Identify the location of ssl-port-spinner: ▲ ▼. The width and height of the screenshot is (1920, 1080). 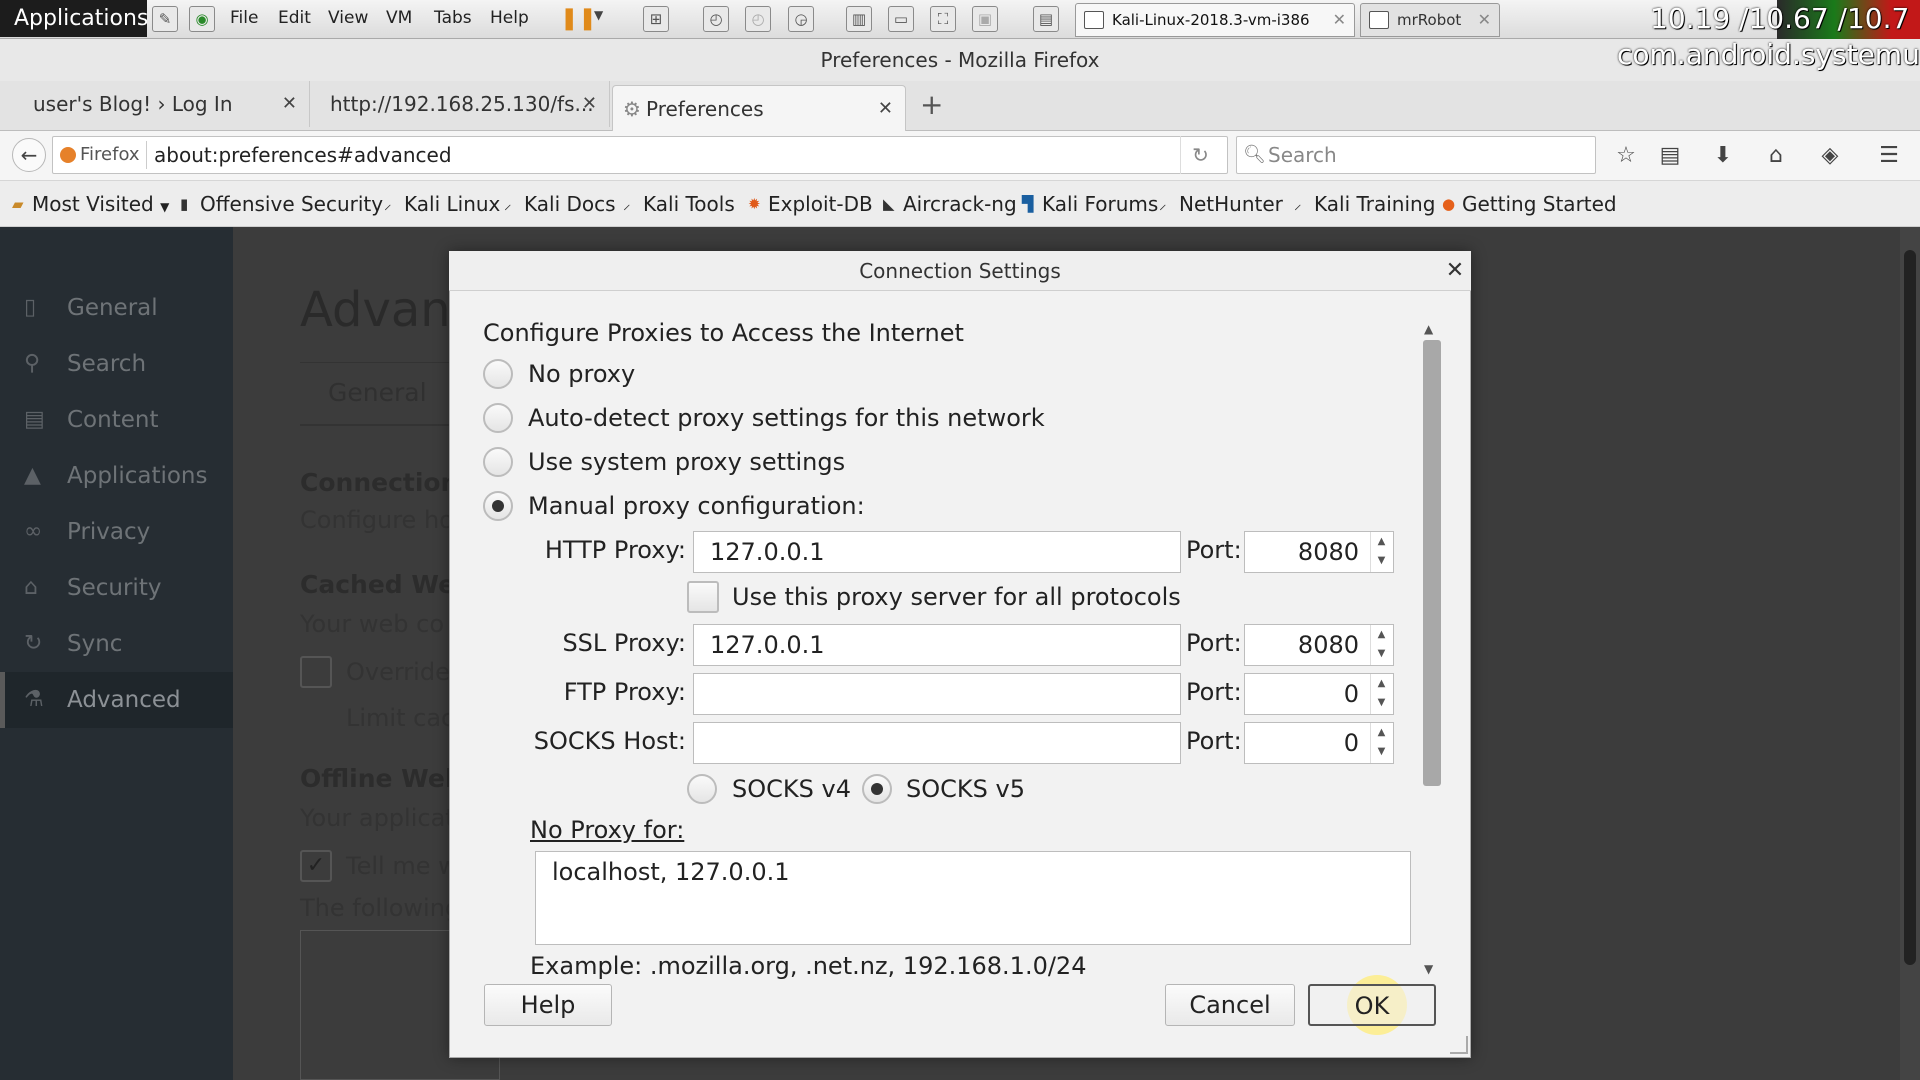
(1381, 645).